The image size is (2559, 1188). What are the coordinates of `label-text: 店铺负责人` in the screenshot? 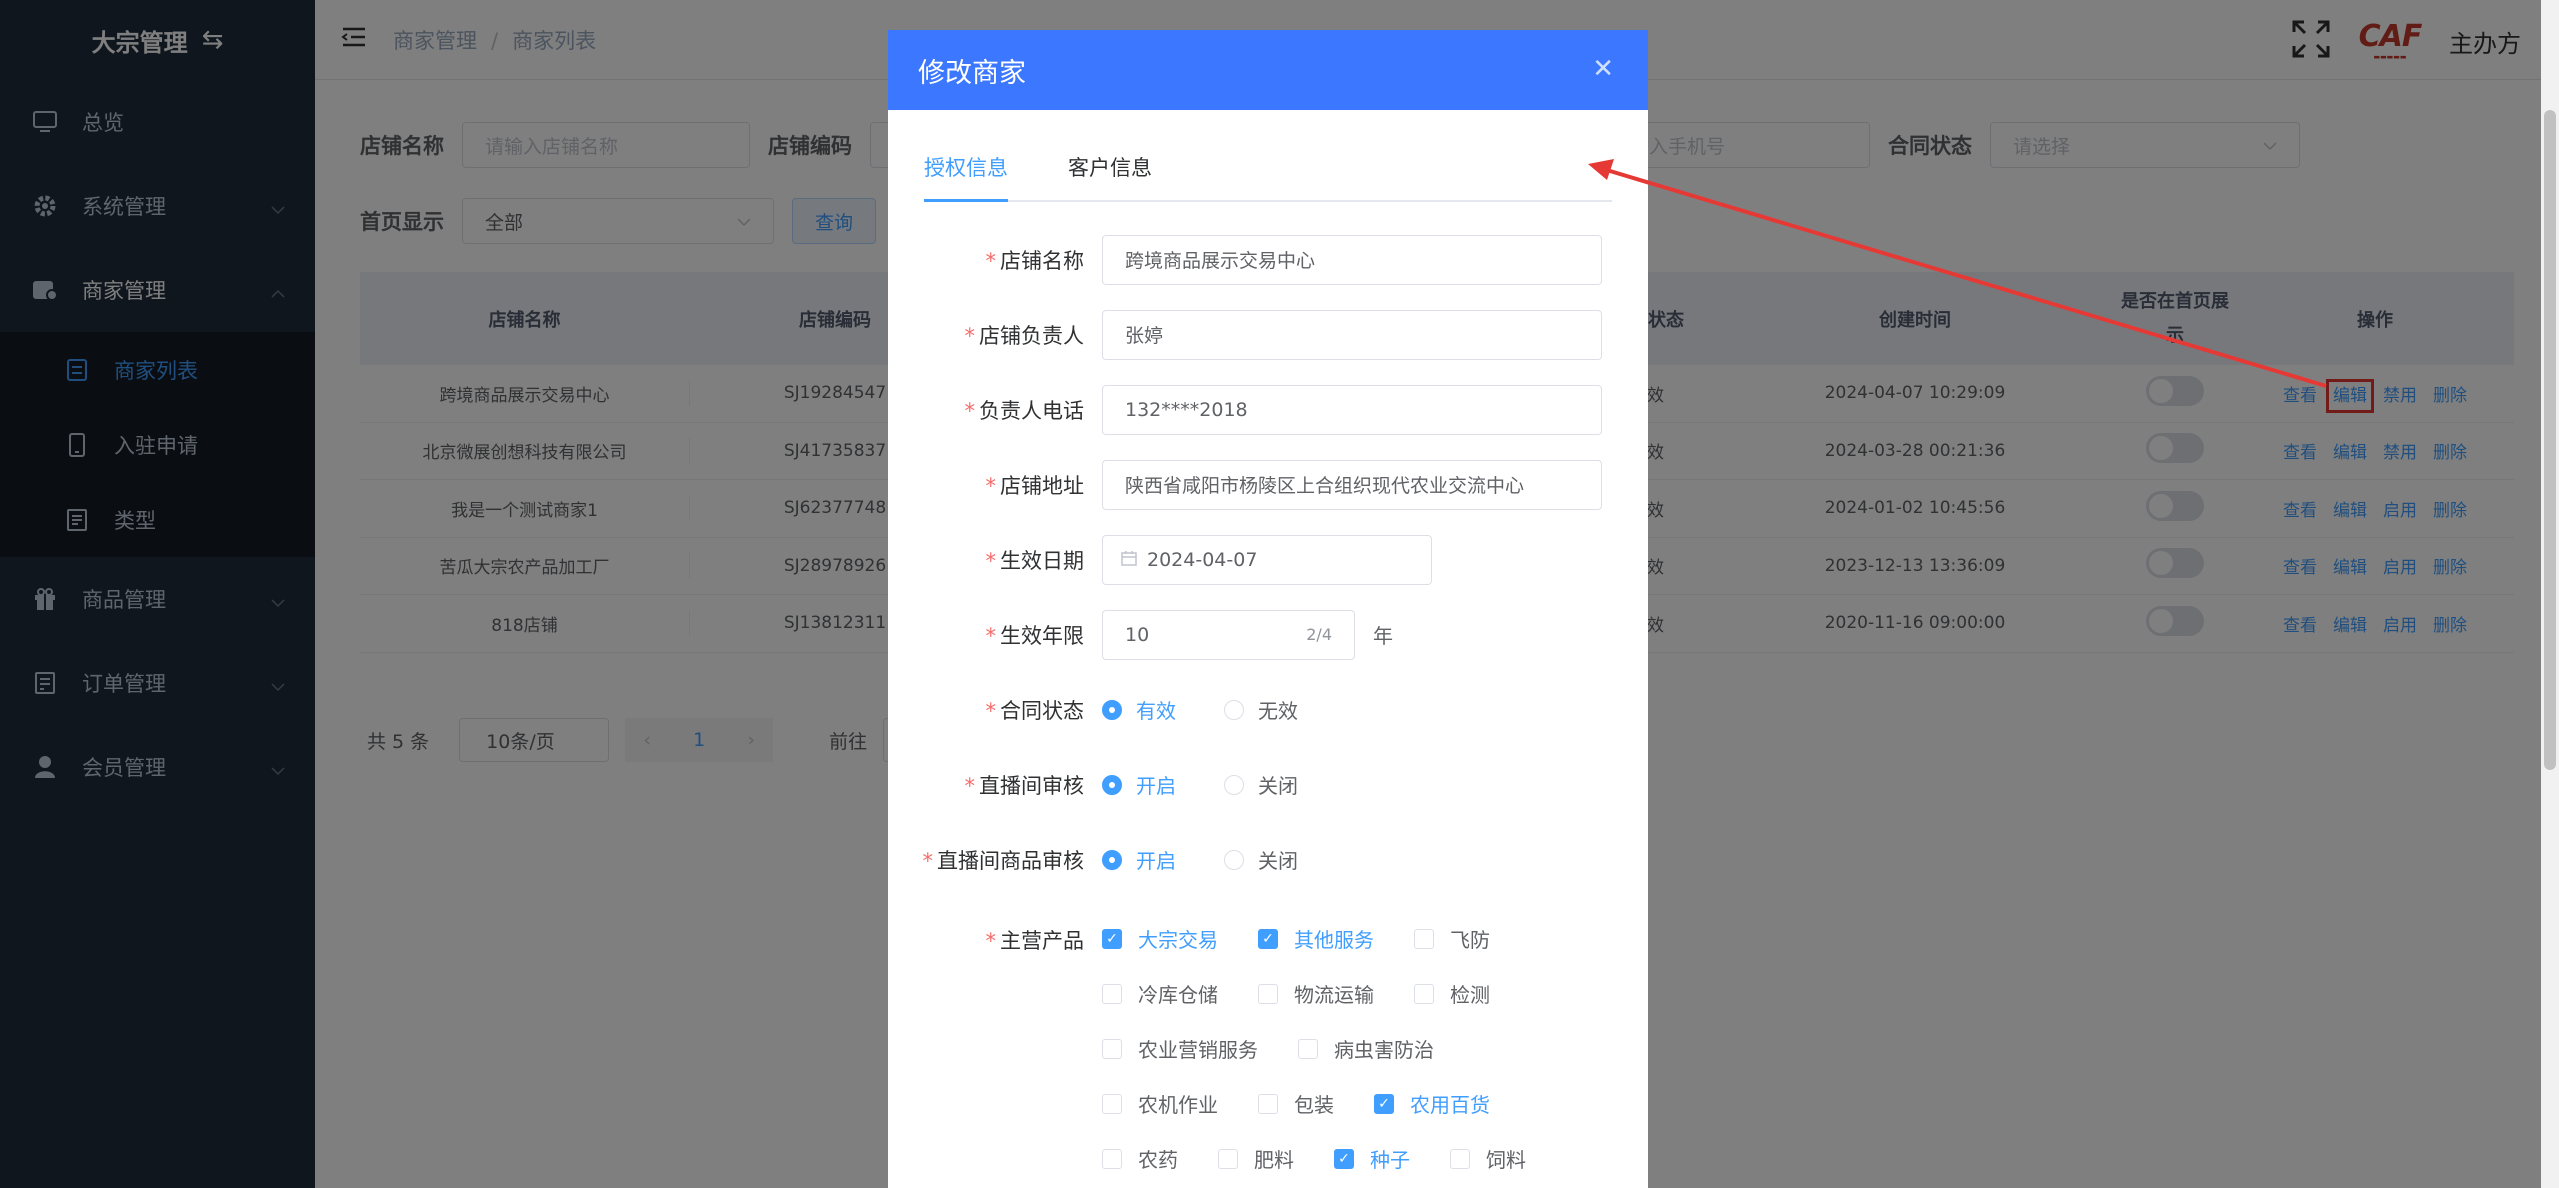 It's located at (1031, 335).